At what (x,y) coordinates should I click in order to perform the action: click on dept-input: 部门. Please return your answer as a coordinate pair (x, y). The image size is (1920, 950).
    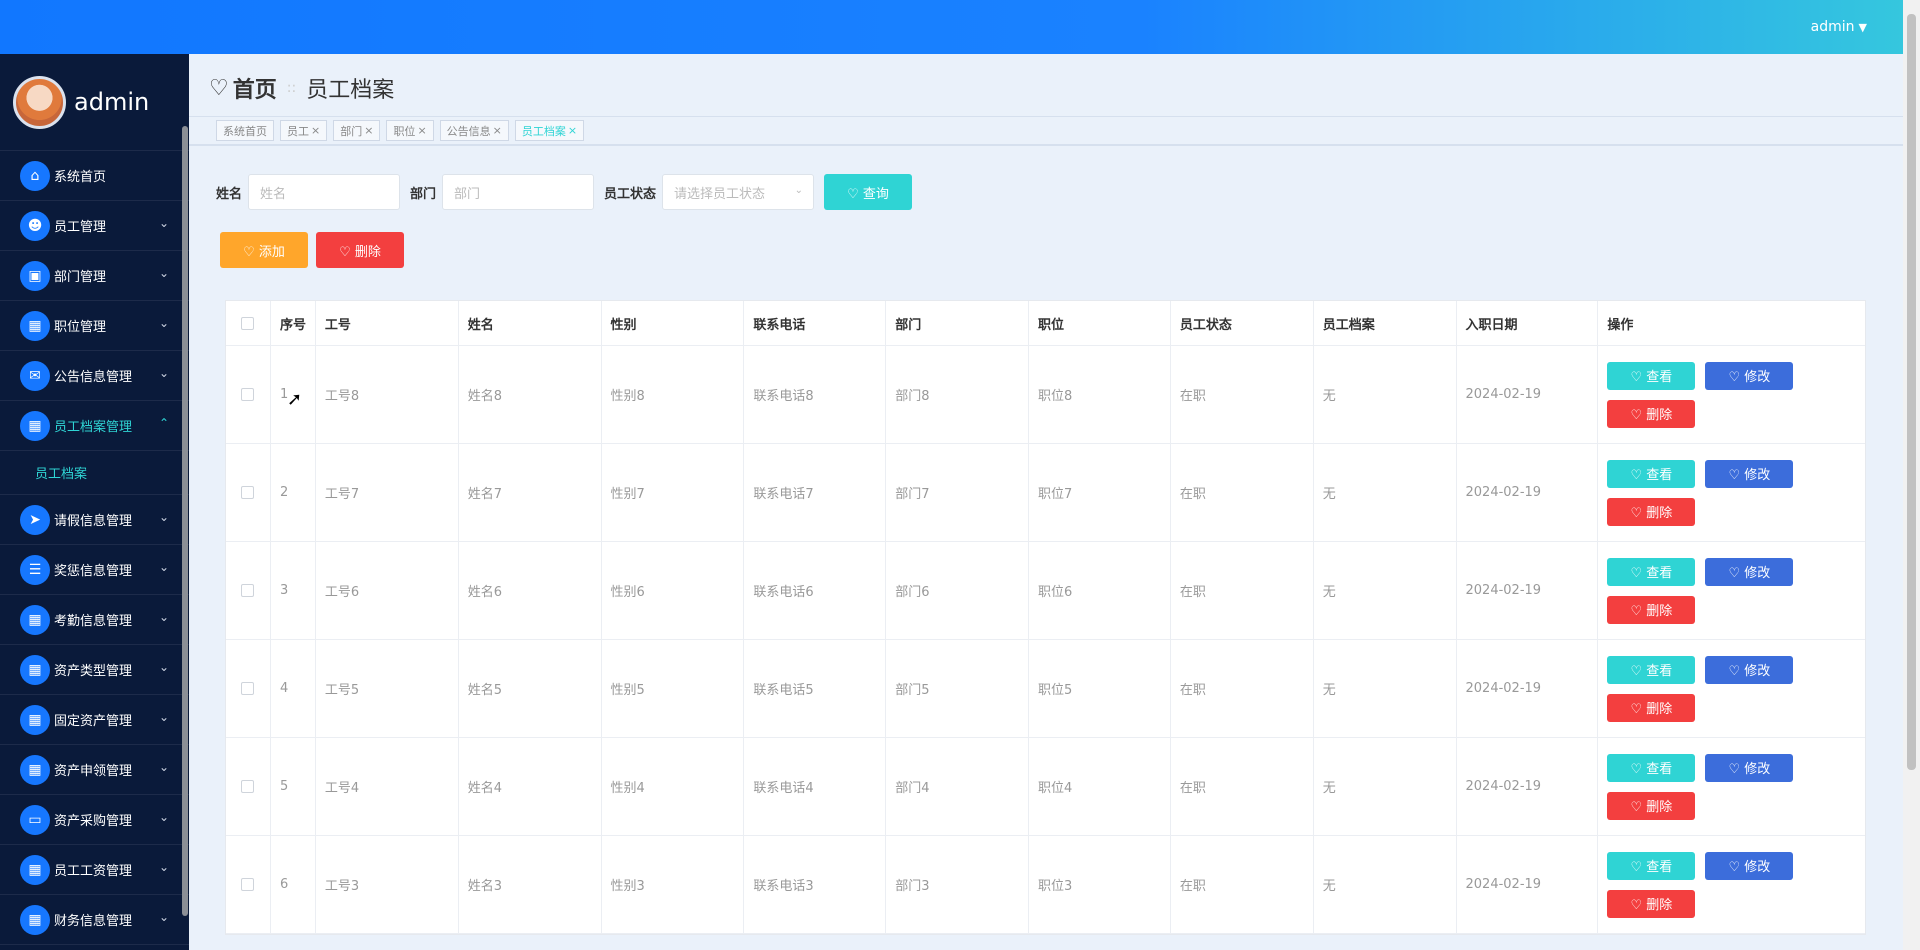
    Looking at the image, I should click on (518, 192).